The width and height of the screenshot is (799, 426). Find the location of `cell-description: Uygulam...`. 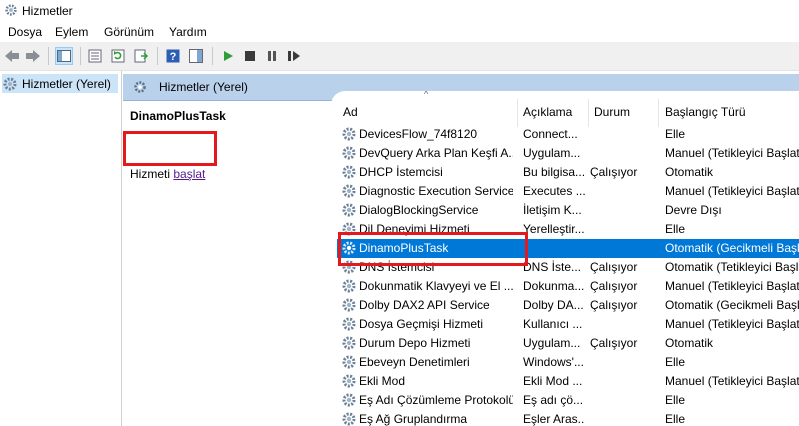

cell-description: Uygulam... is located at coordinates (552, 153).